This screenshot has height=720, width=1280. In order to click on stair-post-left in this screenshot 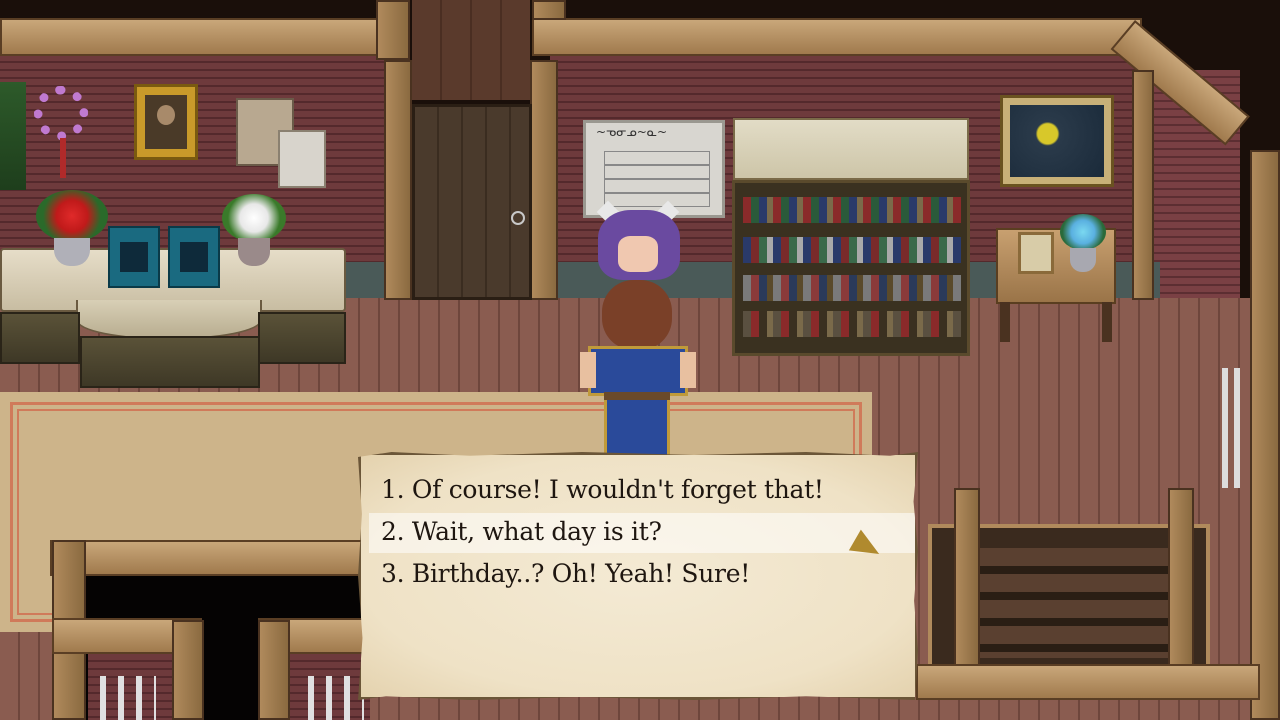, I will do `click(967, 578)`.